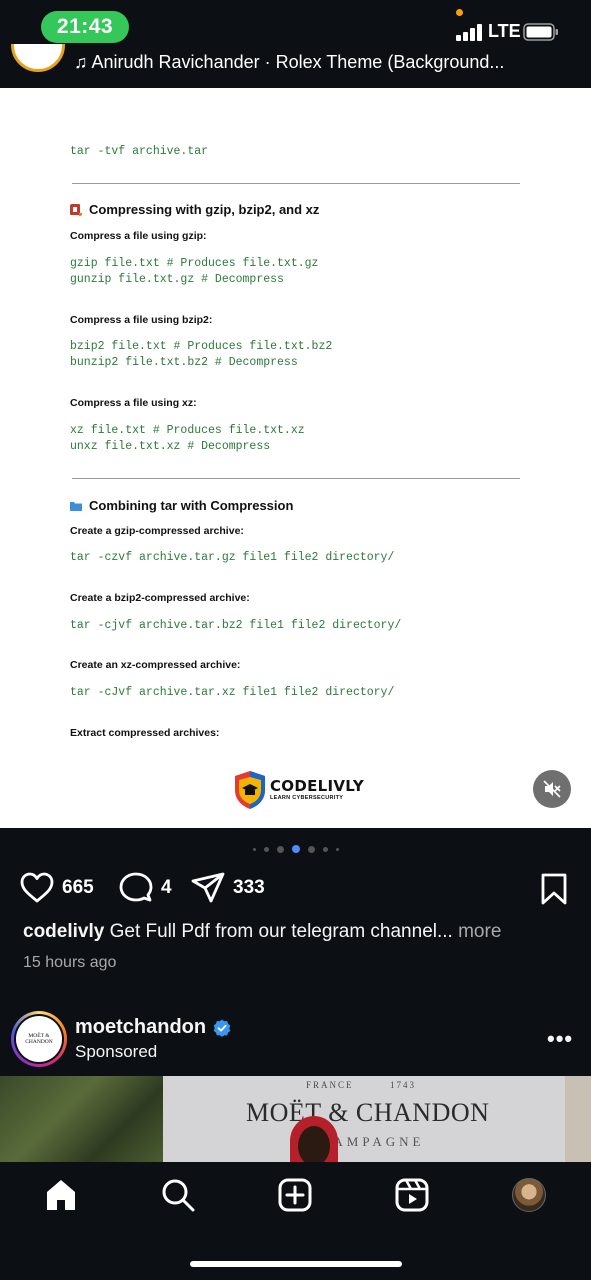  Describe the element at coordinates (177, 279) in the screenshot. I see `code-line: gunzip file.txt.gz # Decompress` at that location.